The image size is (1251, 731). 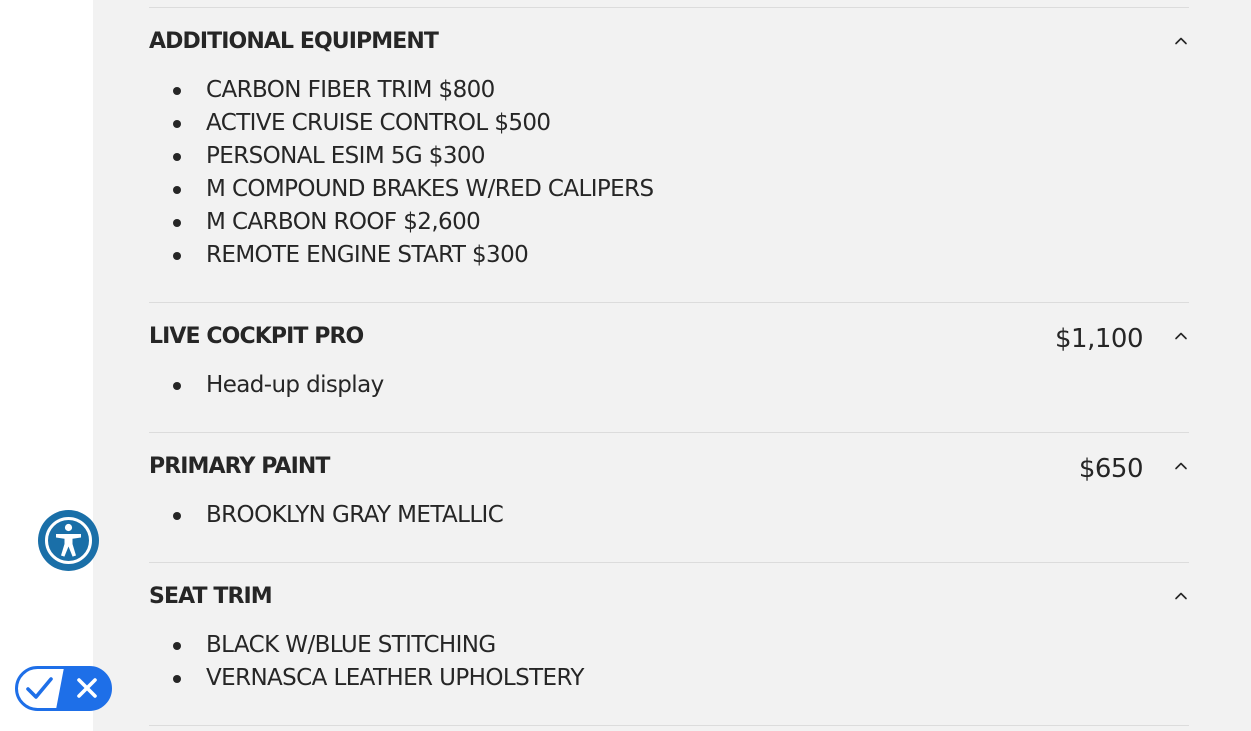 I want to click on list-item: Head-up display, so click(x=669, y=385).